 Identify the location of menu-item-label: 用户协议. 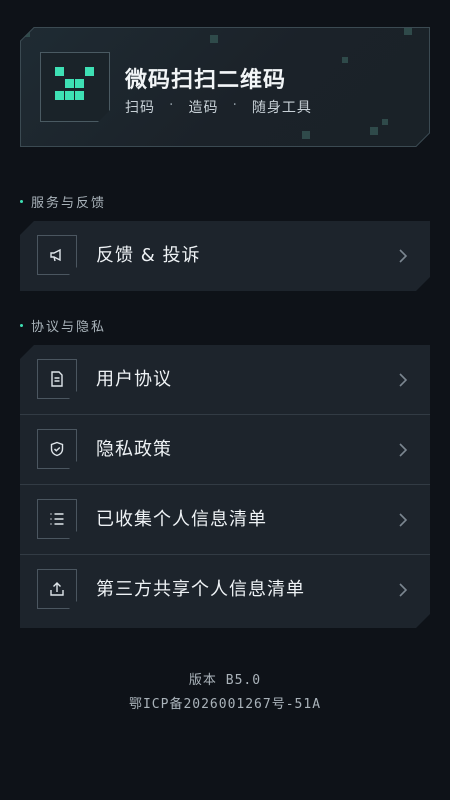
(134, 379).